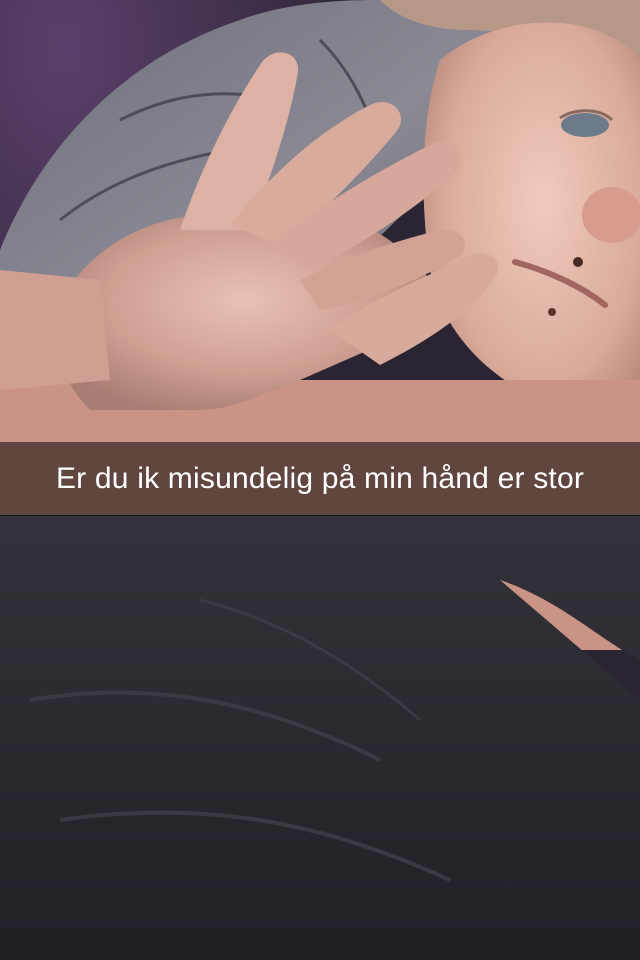 The height and width of the screenshot is (960, 640). Describe the element at coordinates (578, 262) in the screenshot. I see `mole` at that location.